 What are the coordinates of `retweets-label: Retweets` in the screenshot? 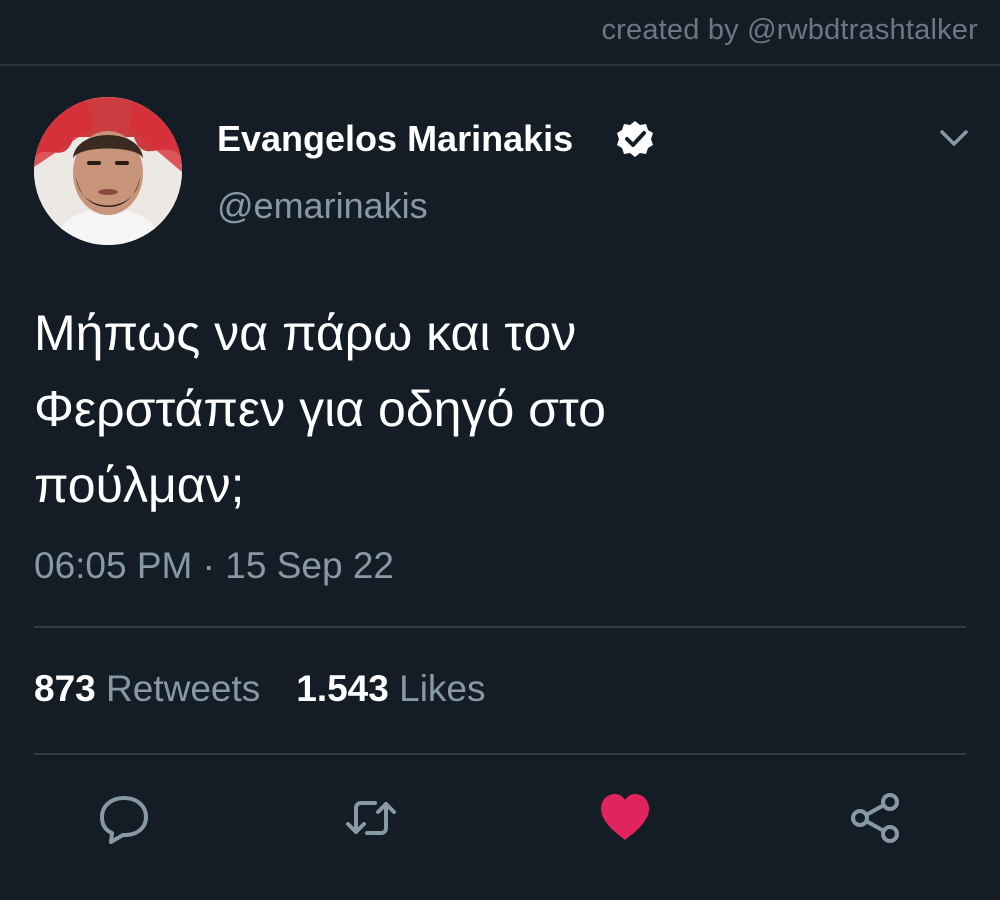 It's located at (183, 688).